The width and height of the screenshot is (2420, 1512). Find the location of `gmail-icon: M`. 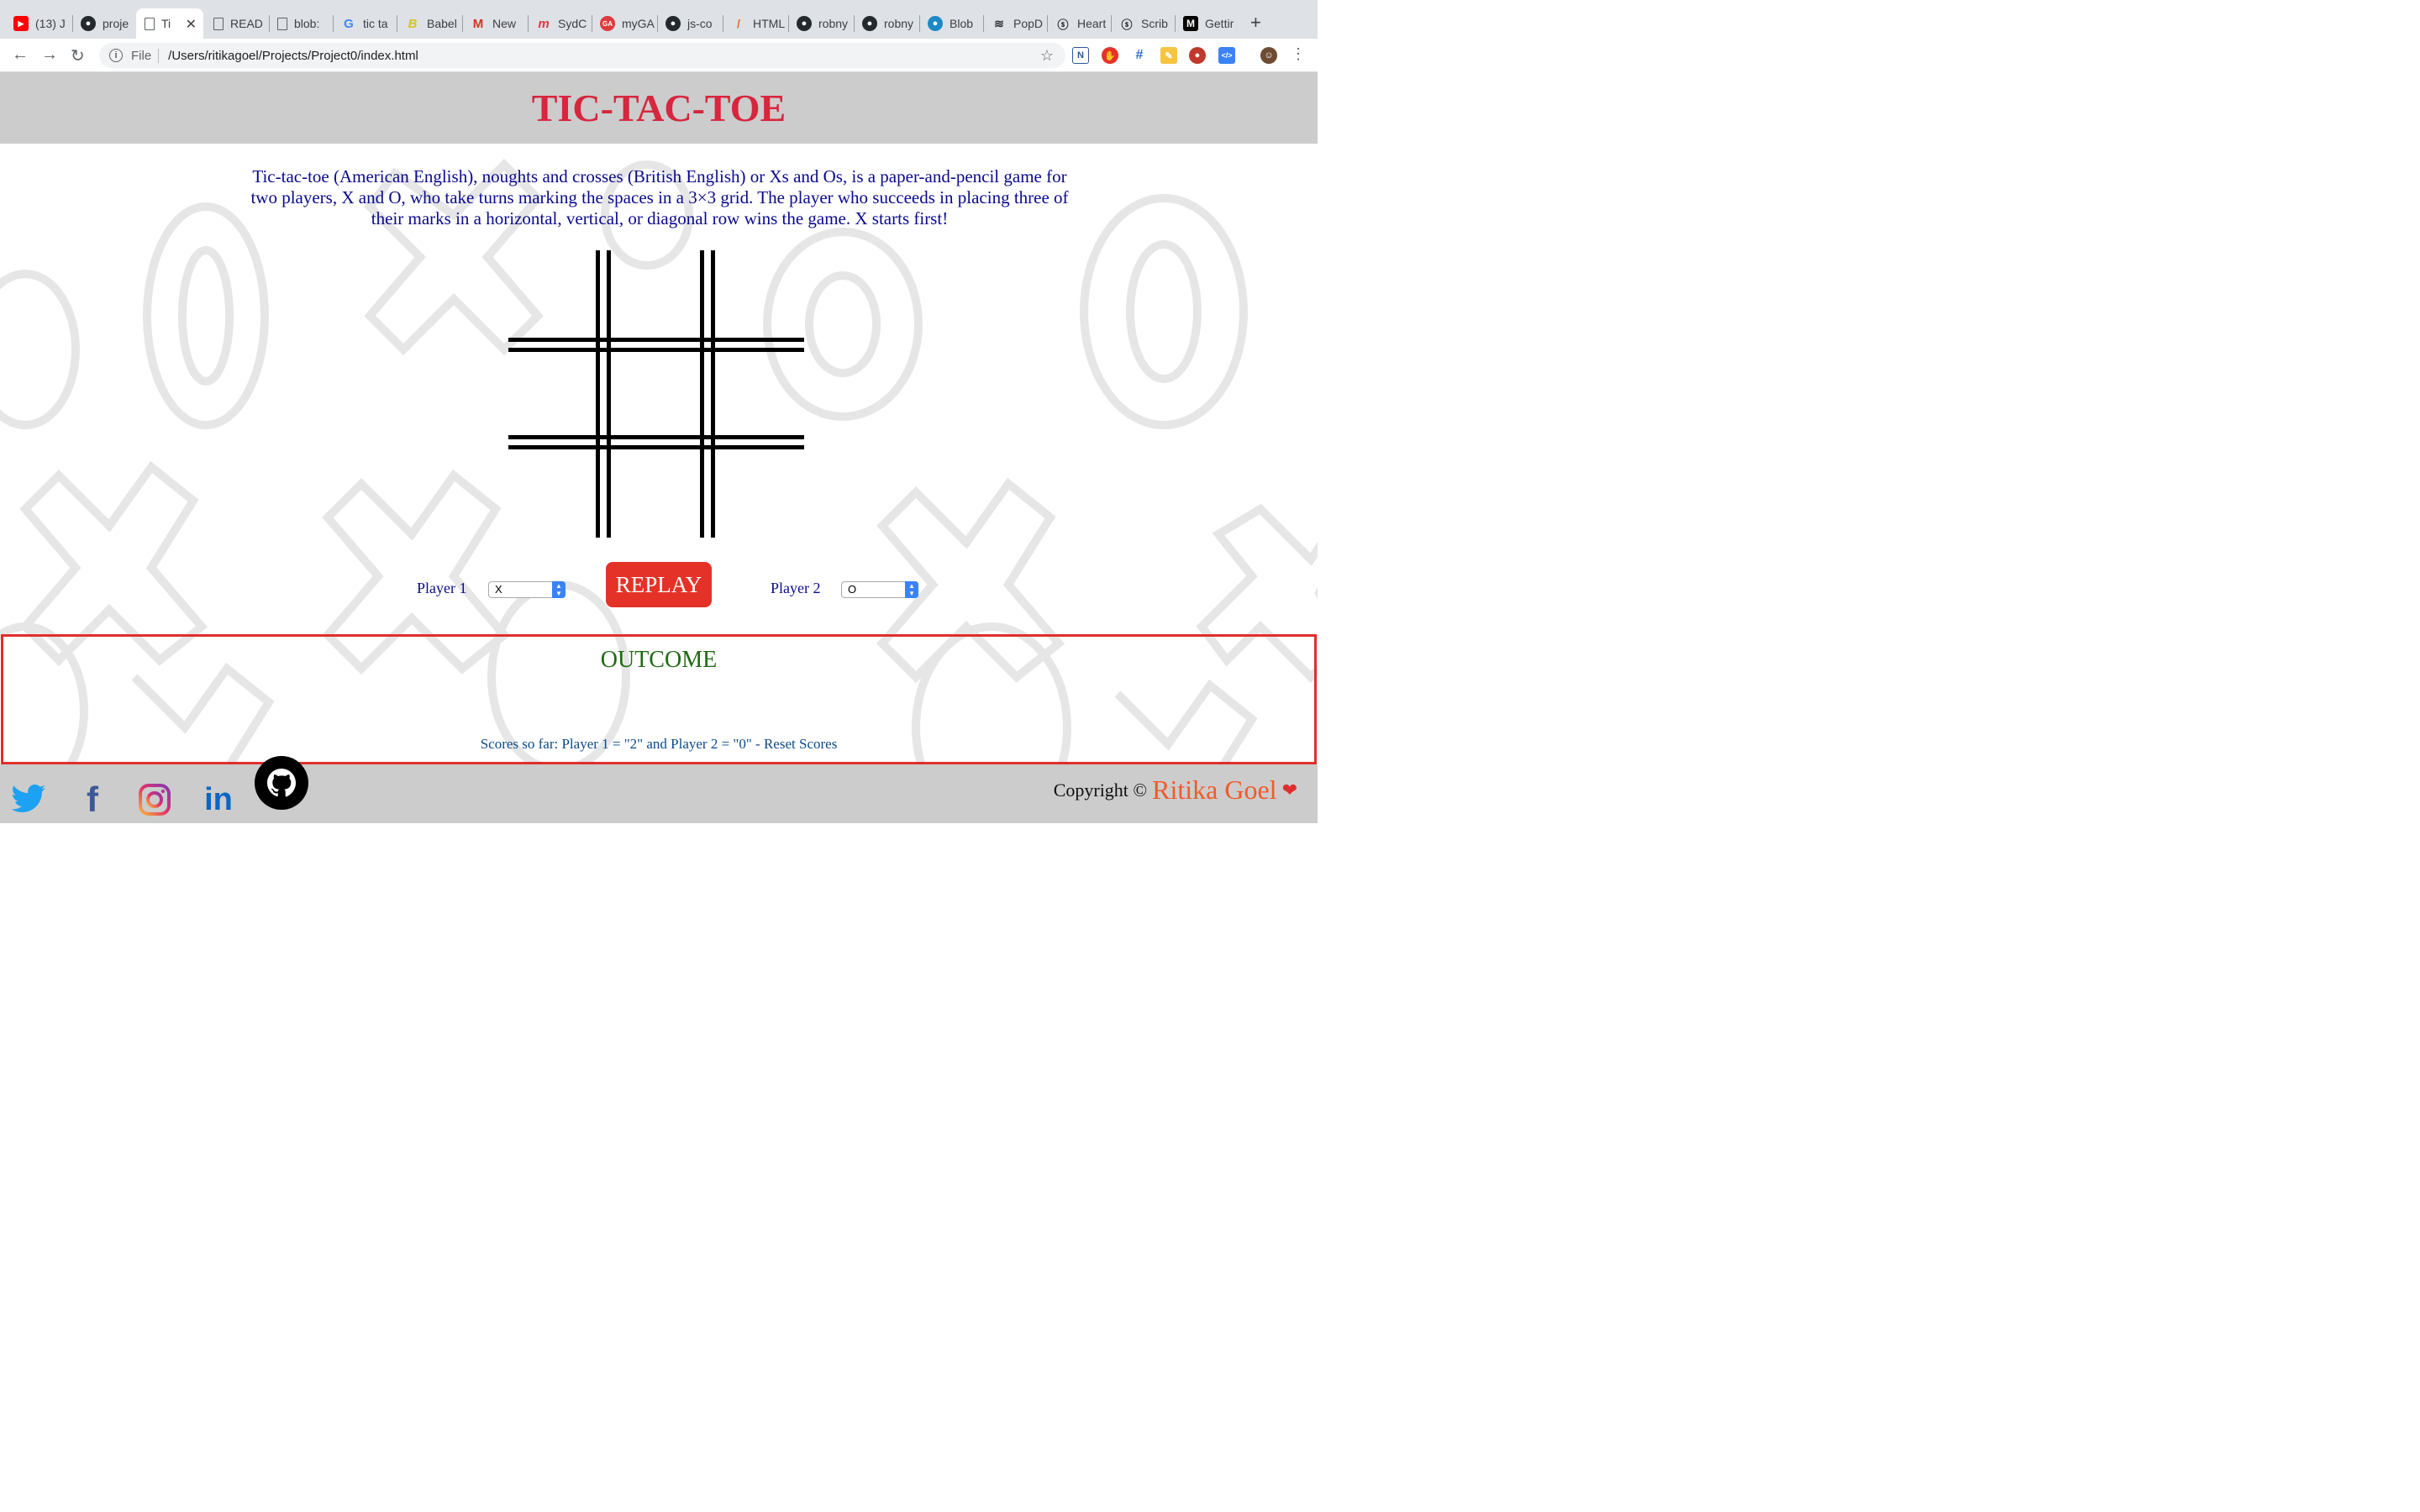

gmail-icon: M is located at coordinates (478, 23).